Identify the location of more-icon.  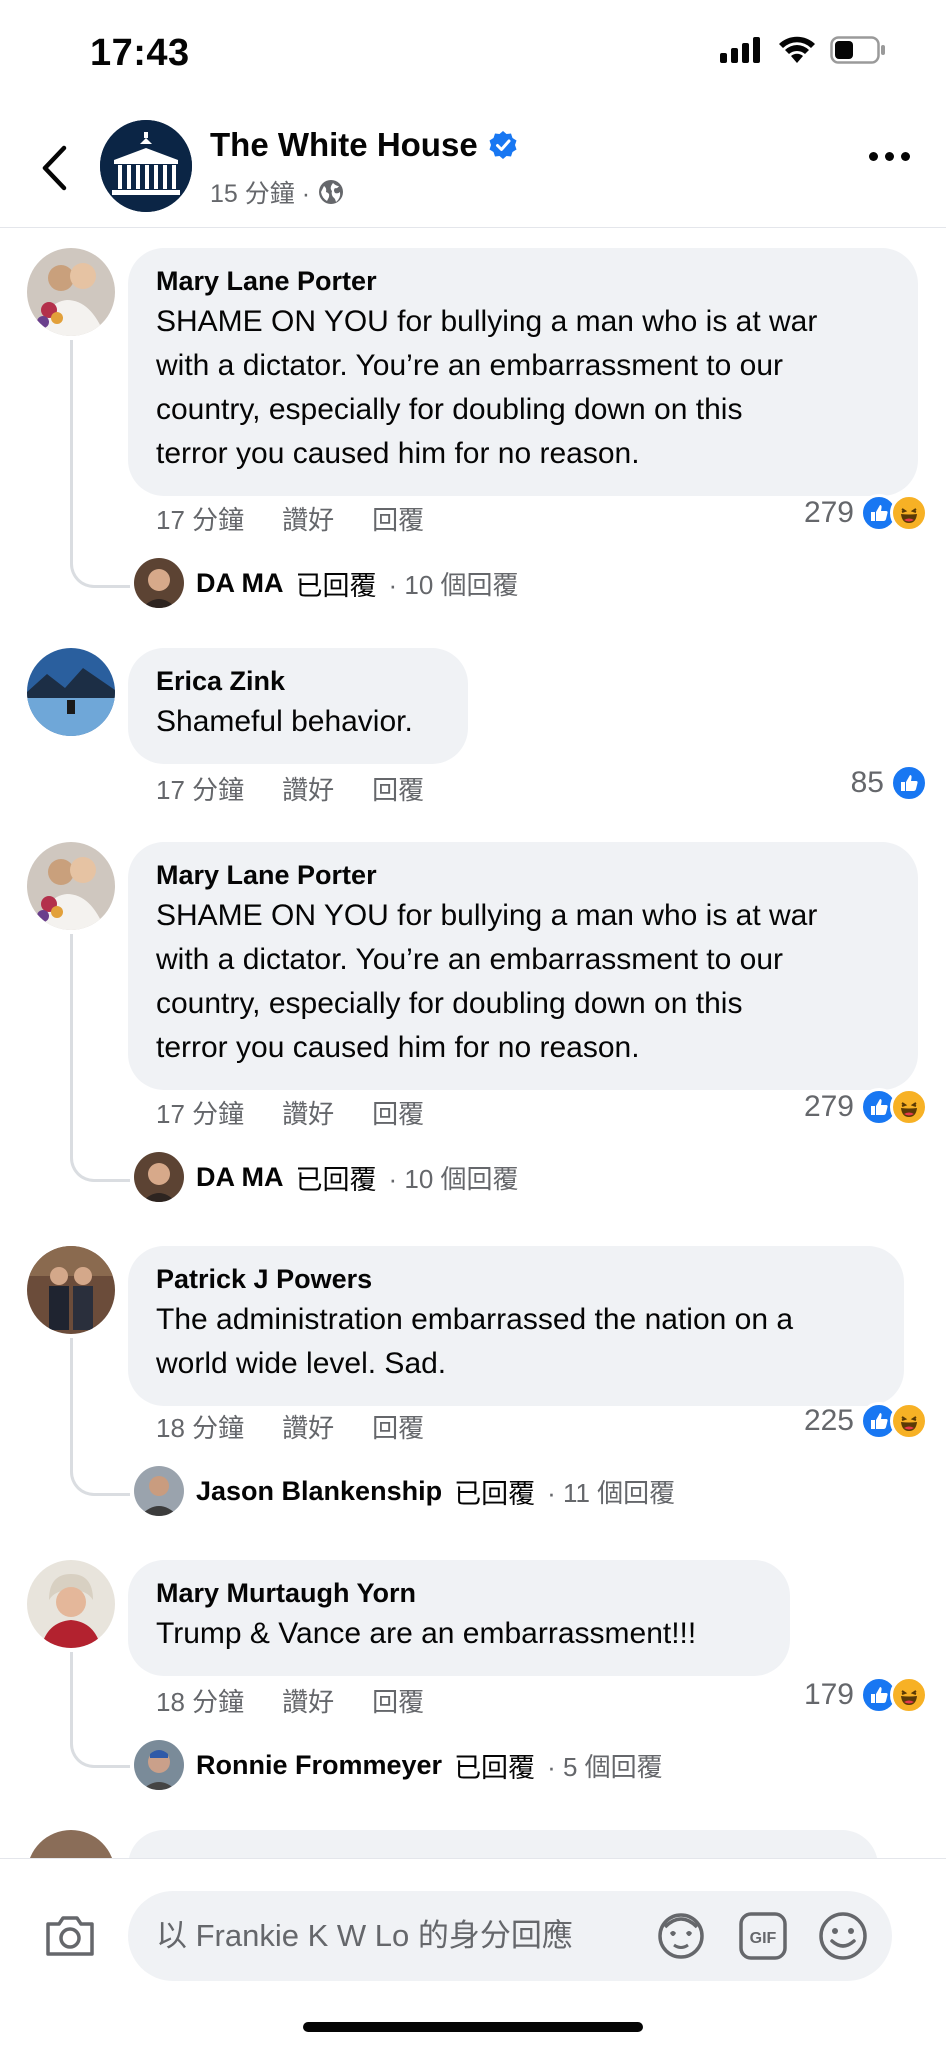
(873, 156).